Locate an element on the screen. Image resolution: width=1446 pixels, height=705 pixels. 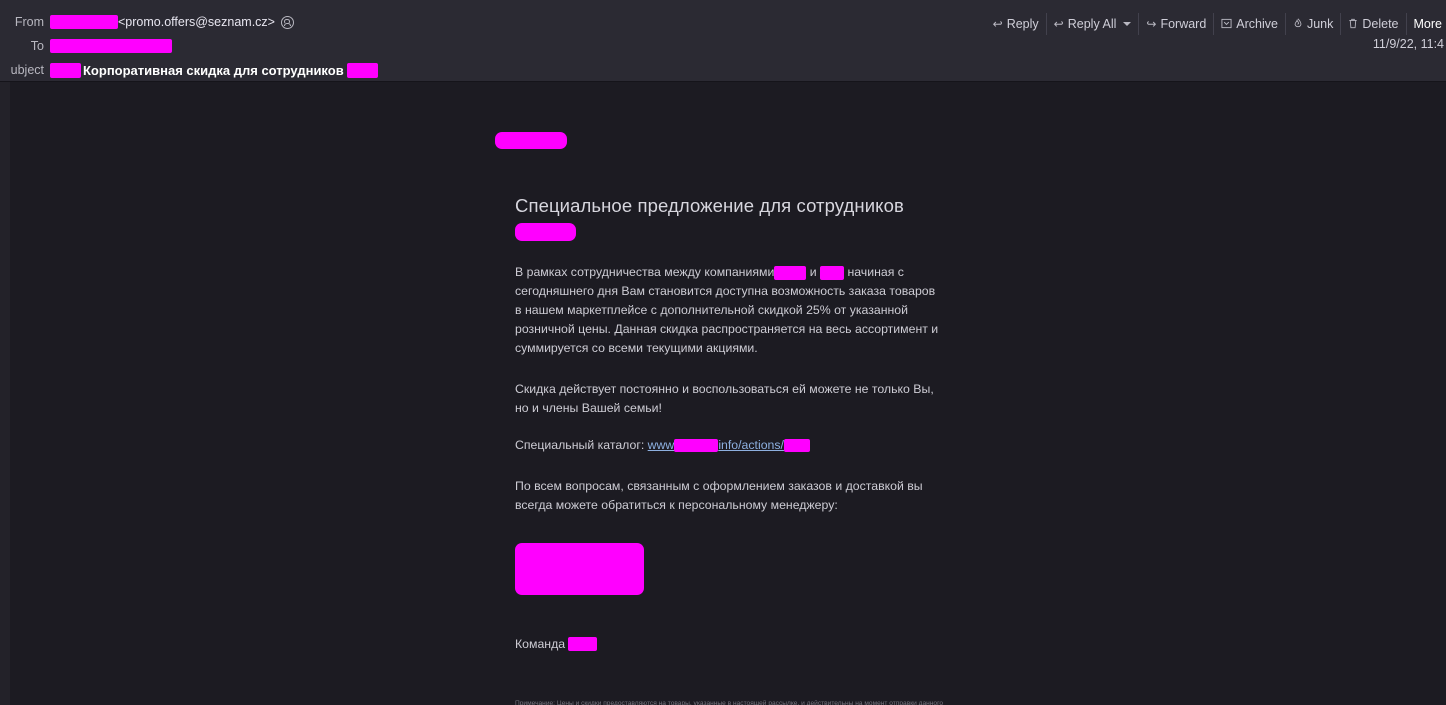
catalog-label: Специальный каталог: is located at coordinates (581, 445).